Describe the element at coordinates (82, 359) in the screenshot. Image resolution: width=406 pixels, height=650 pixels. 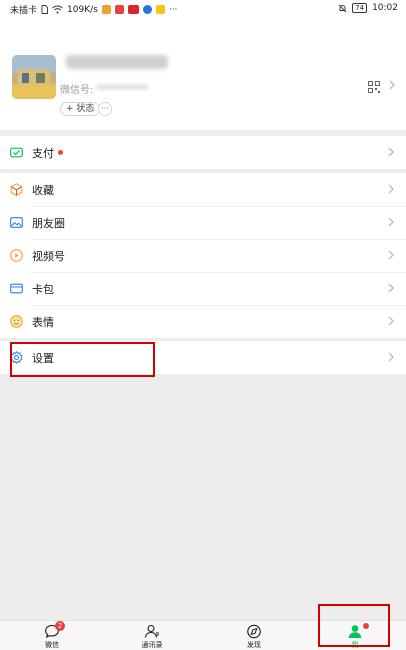
I see `highlight-box-settings` at that location.